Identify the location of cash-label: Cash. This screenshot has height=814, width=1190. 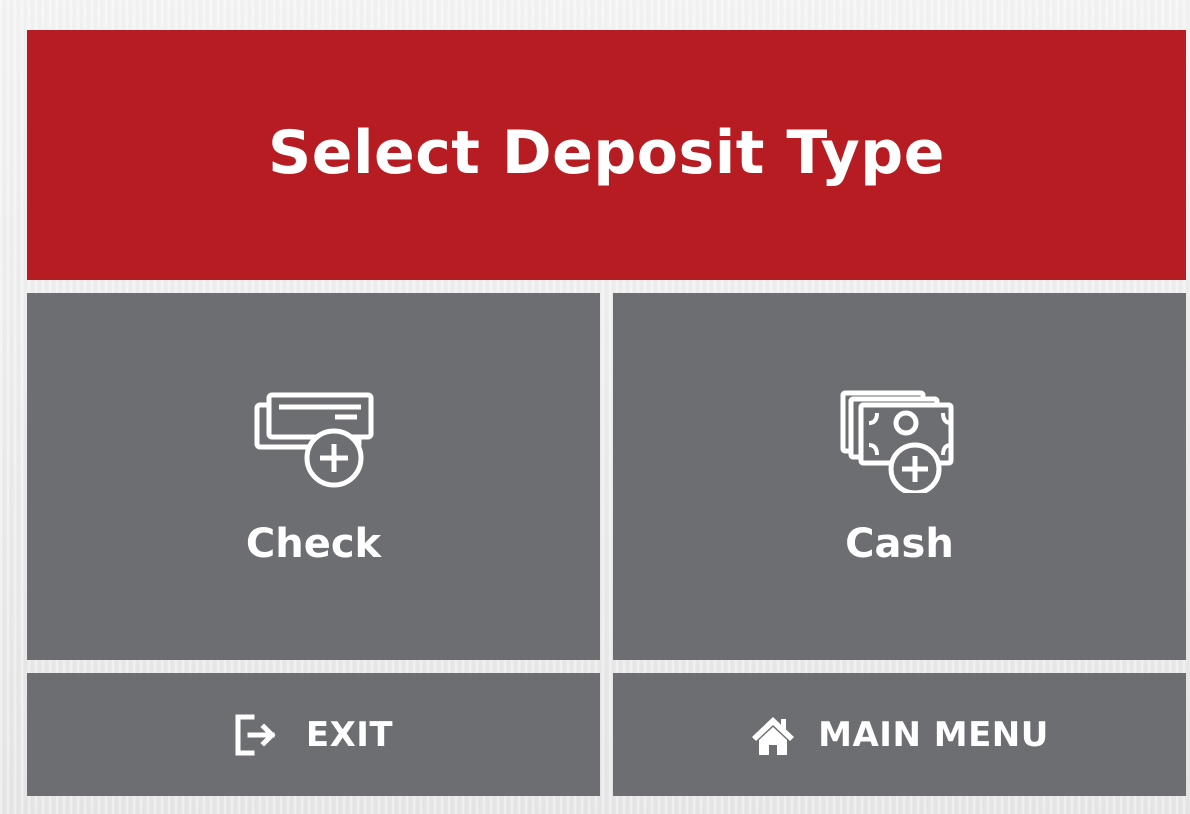
(899, 544).